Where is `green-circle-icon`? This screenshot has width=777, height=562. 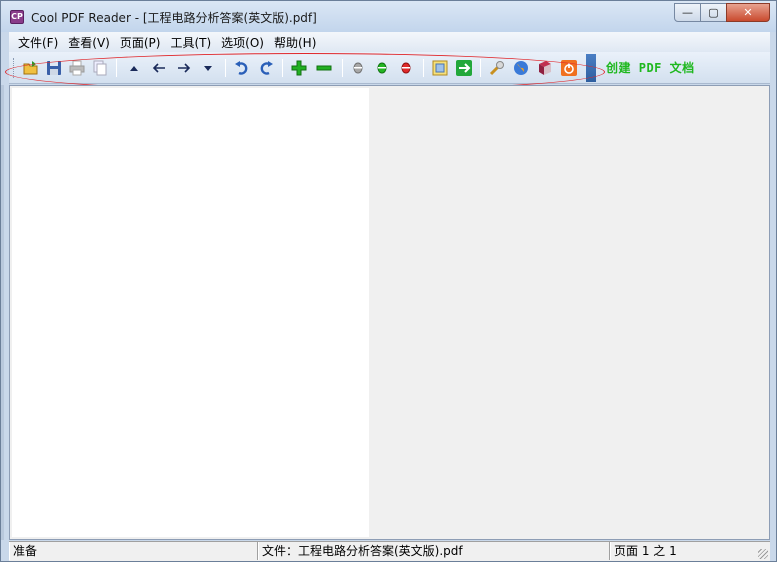
green-circle-icon is located at coordinates (382, 68).